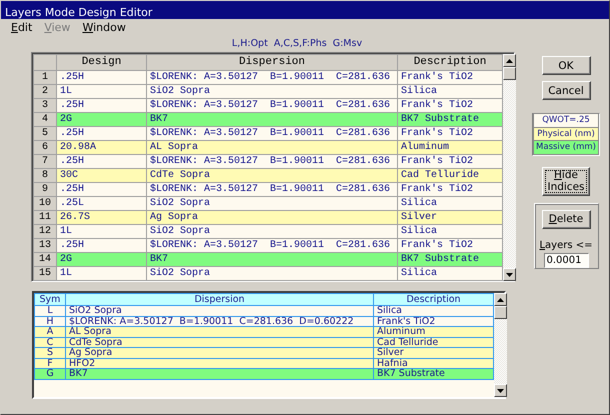  I want to click on row-number: 3, so click(45, 105).